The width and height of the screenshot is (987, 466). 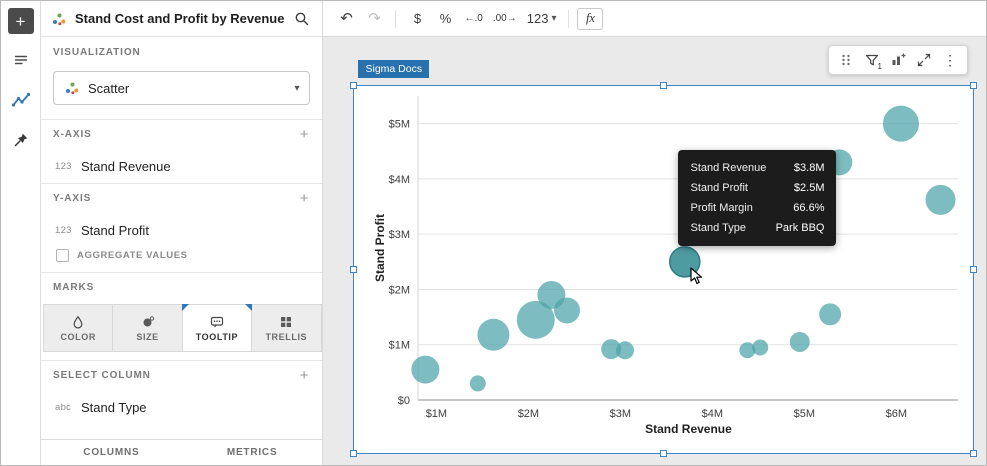 I want to click on filter-button: 1, so click(x=872, y=60).